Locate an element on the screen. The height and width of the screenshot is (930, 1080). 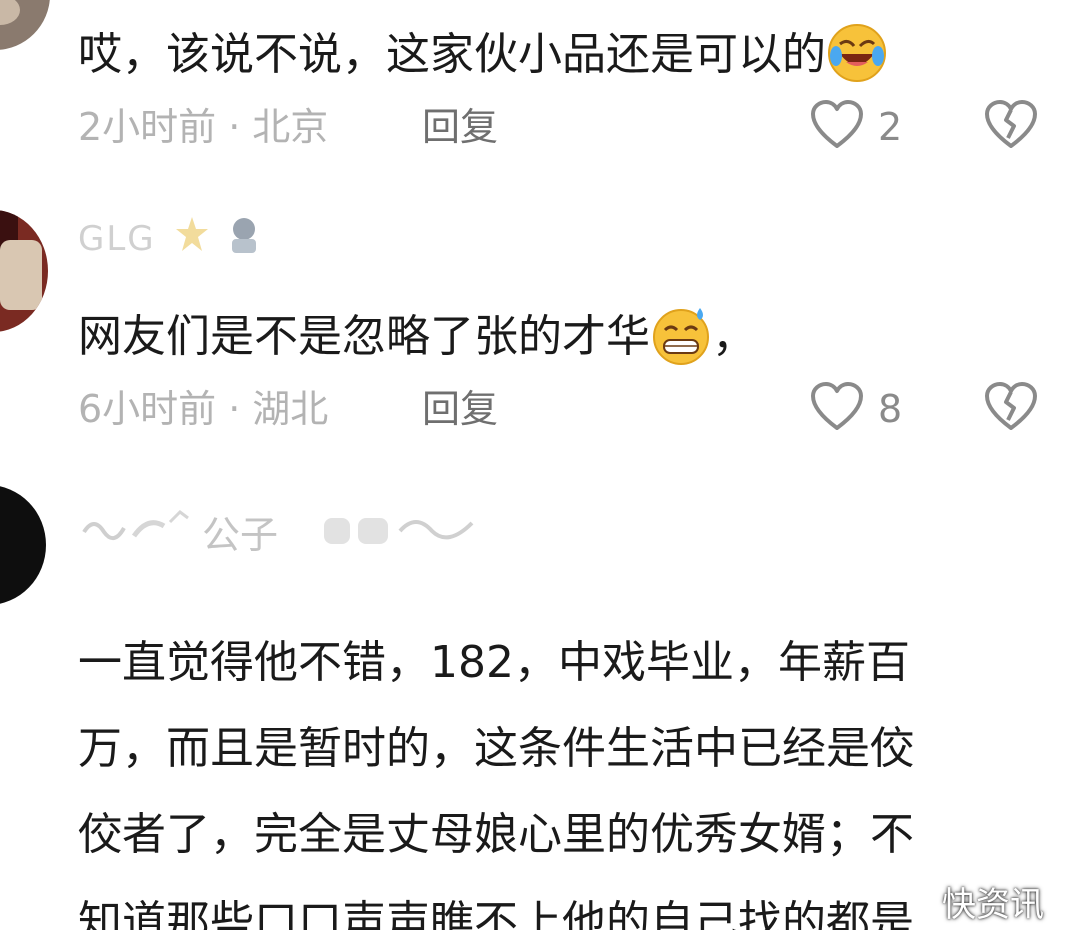
comment-text-line: 一直觉得他不错，182，中戏毕业，年薪百 is located at coordinates (494, 662).